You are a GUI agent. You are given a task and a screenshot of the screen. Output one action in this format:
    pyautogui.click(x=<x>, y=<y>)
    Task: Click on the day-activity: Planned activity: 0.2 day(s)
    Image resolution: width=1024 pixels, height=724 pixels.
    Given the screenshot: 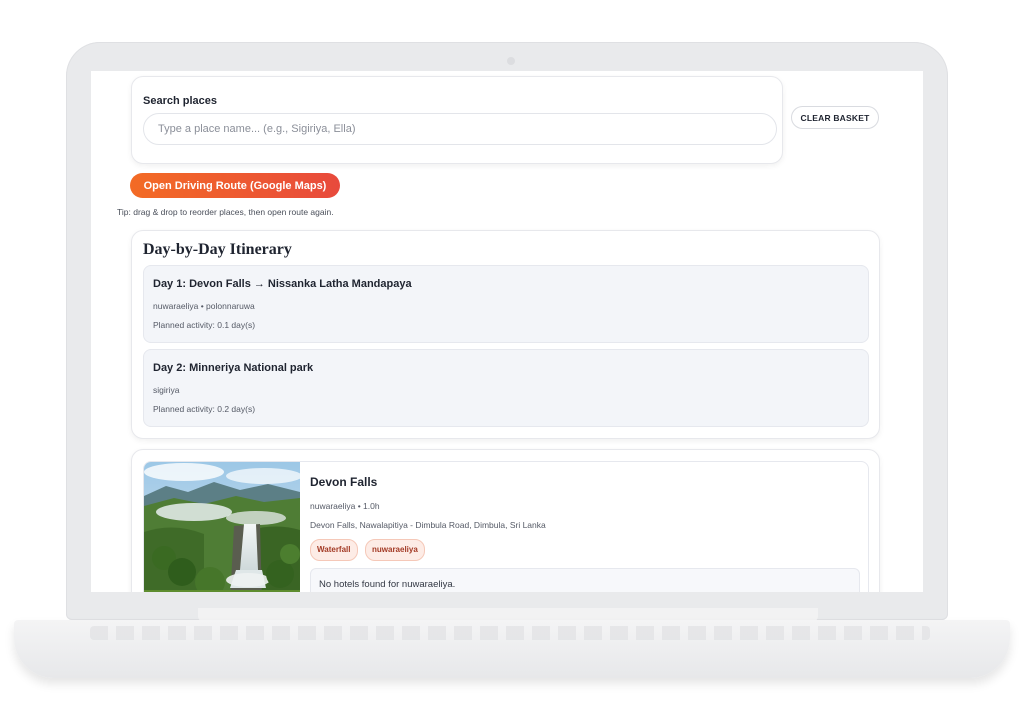 What is the action you would take?
    pyautogui.click(x=204, y=409)
    